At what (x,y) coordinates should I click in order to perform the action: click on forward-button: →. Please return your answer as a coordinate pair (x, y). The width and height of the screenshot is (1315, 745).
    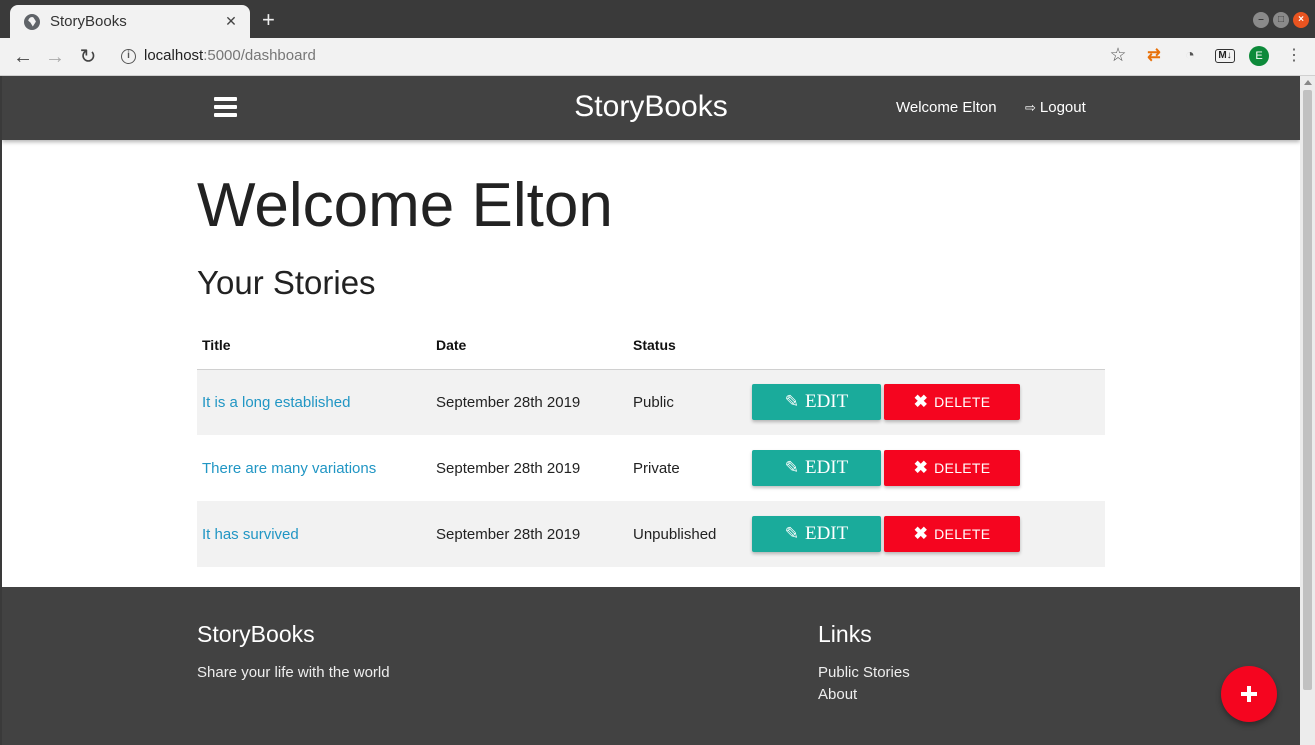
    Looking at the image, I should click on (55, 57).